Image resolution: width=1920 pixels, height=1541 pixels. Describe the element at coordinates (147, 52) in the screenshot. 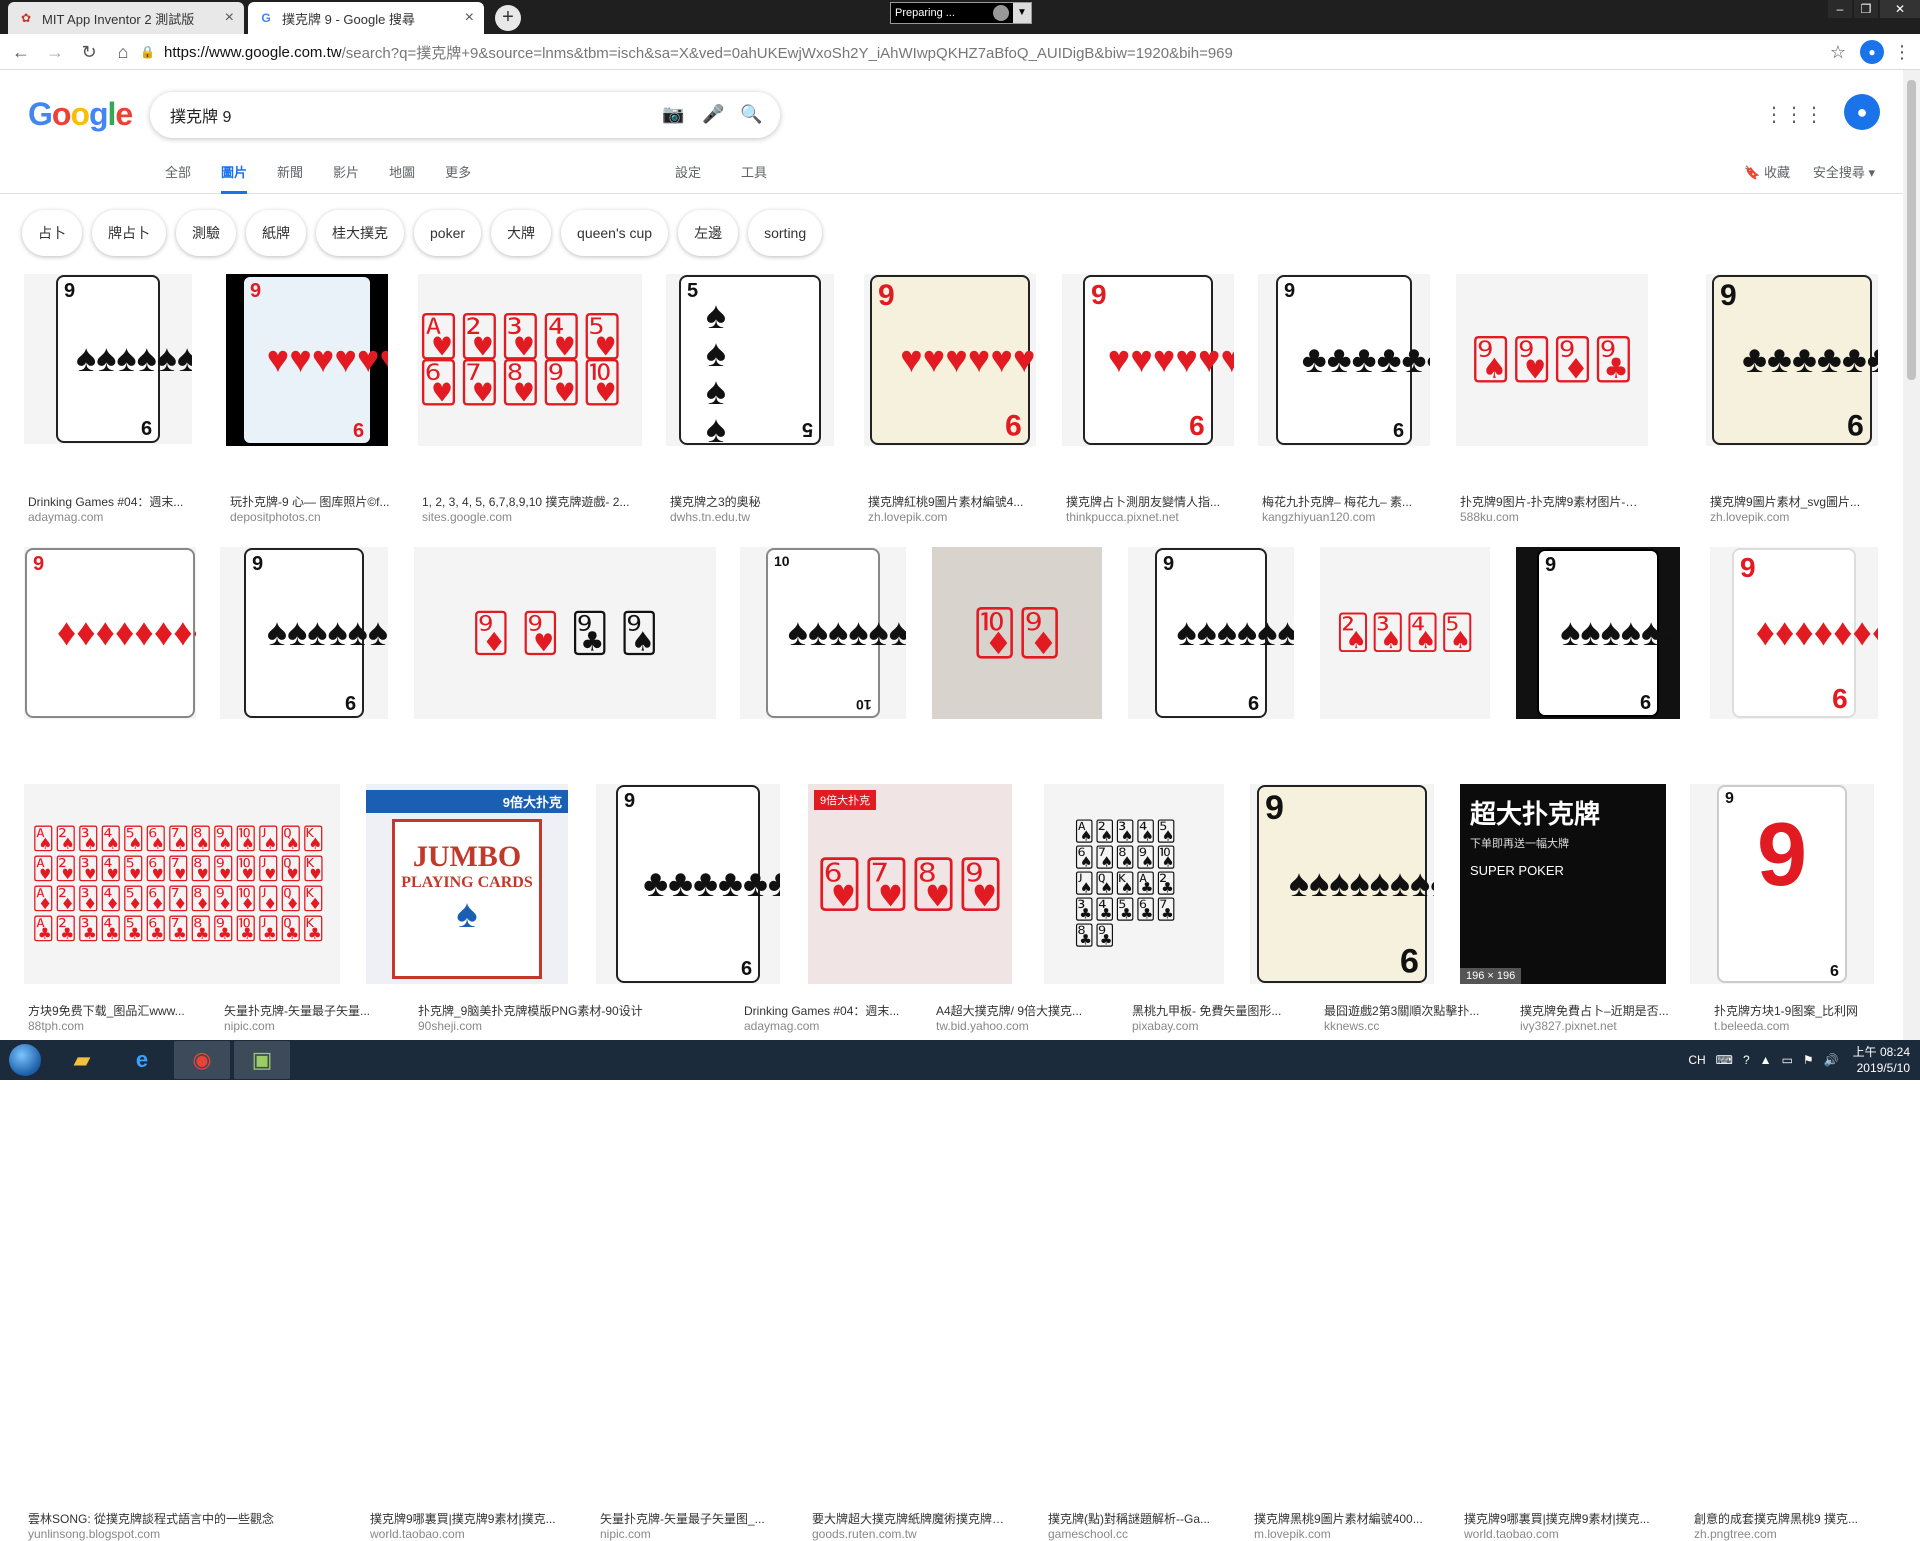

I see `lock-icon: 🔒` at that location.